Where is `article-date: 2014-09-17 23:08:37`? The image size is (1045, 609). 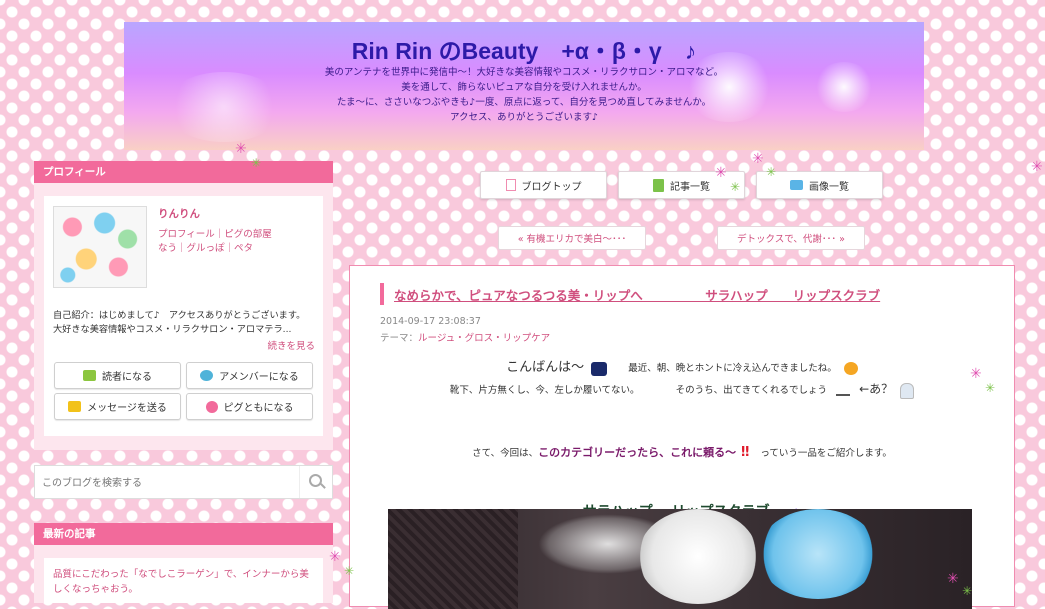 article-date: 2014-09-17 23:08:37 is located at coordinates (430, 321).